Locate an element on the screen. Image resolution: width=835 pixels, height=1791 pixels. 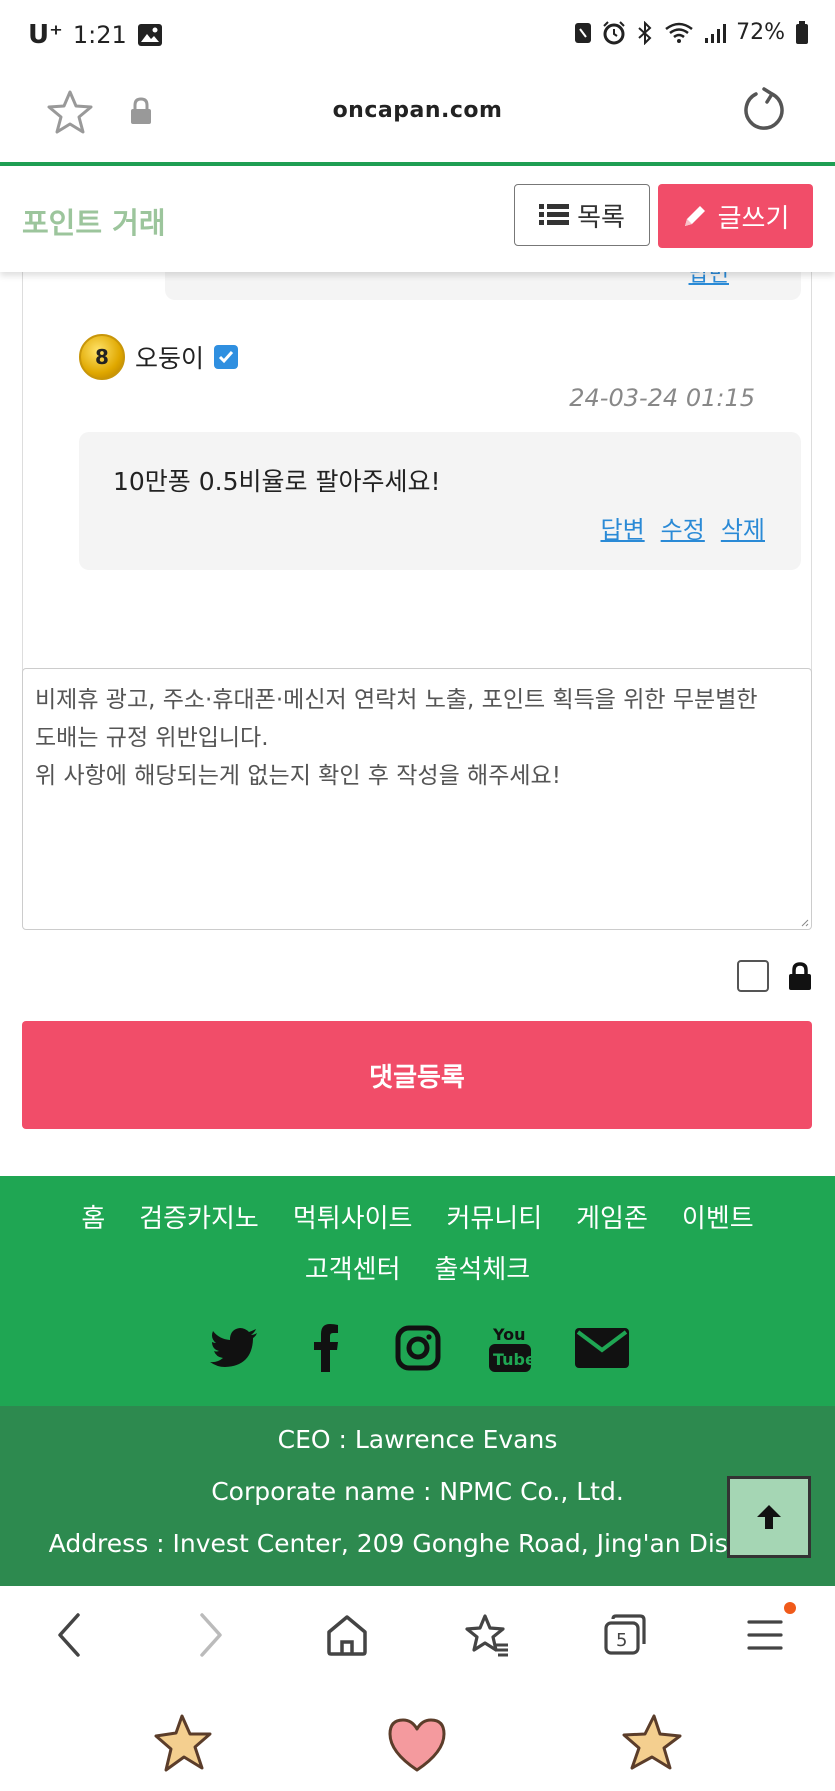
status-bar: U⁺ 1:21 72% is located at coordinates (417, 36).